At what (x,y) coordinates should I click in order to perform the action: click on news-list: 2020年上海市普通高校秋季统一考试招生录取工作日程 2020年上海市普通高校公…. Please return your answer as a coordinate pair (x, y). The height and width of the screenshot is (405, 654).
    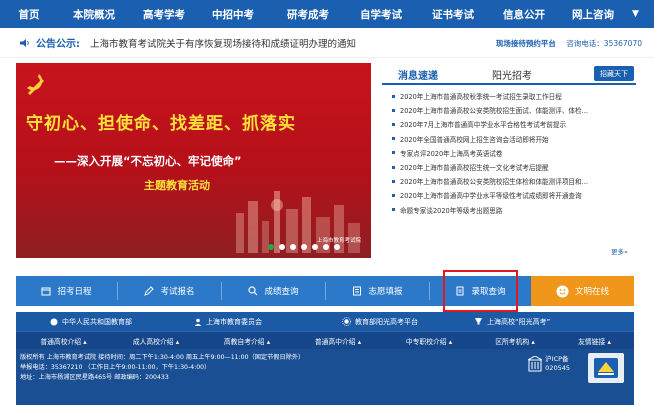
    Looking at the image, I should click on (509, 153).